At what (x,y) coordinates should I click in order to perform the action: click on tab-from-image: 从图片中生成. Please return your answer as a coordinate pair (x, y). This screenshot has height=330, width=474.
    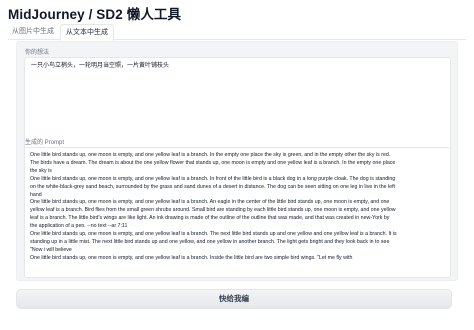
    Looking at the image, I should click on (33, 32).